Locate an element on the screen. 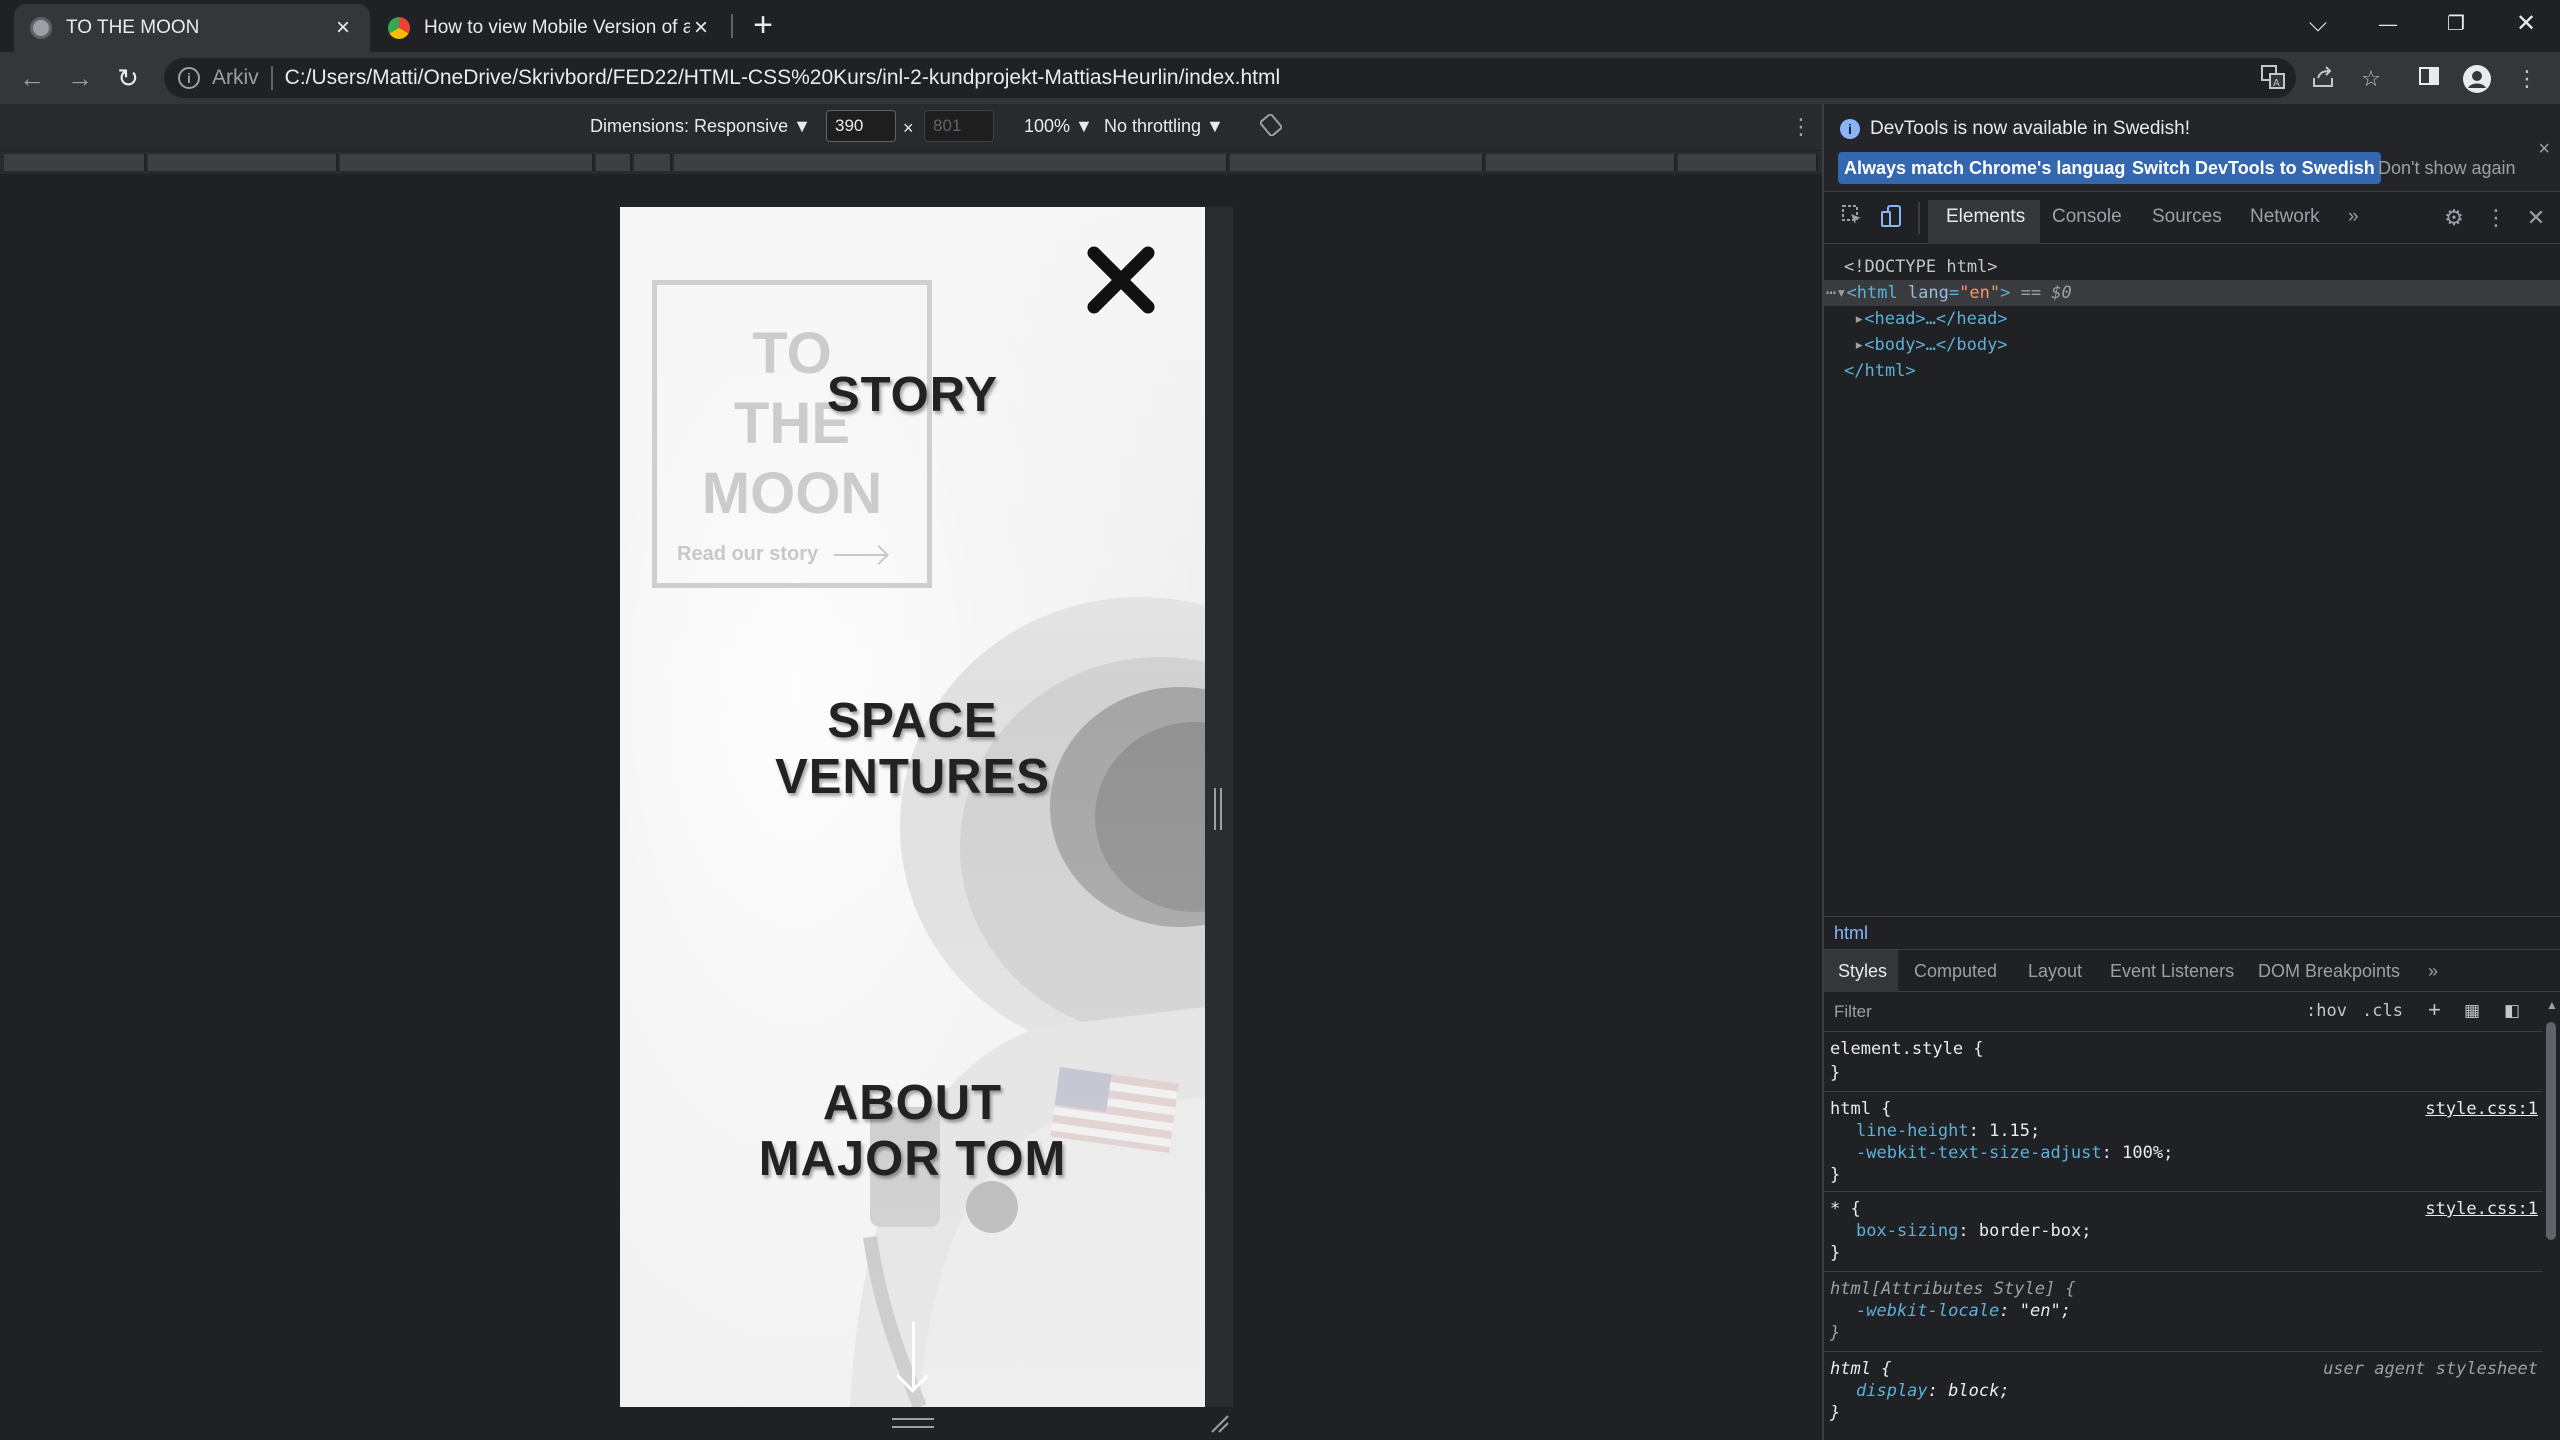 Image resolution: width=2560 pixels, height=1440 pixels. rule-selector: element.style { is located at coordinates (1907, 1049).